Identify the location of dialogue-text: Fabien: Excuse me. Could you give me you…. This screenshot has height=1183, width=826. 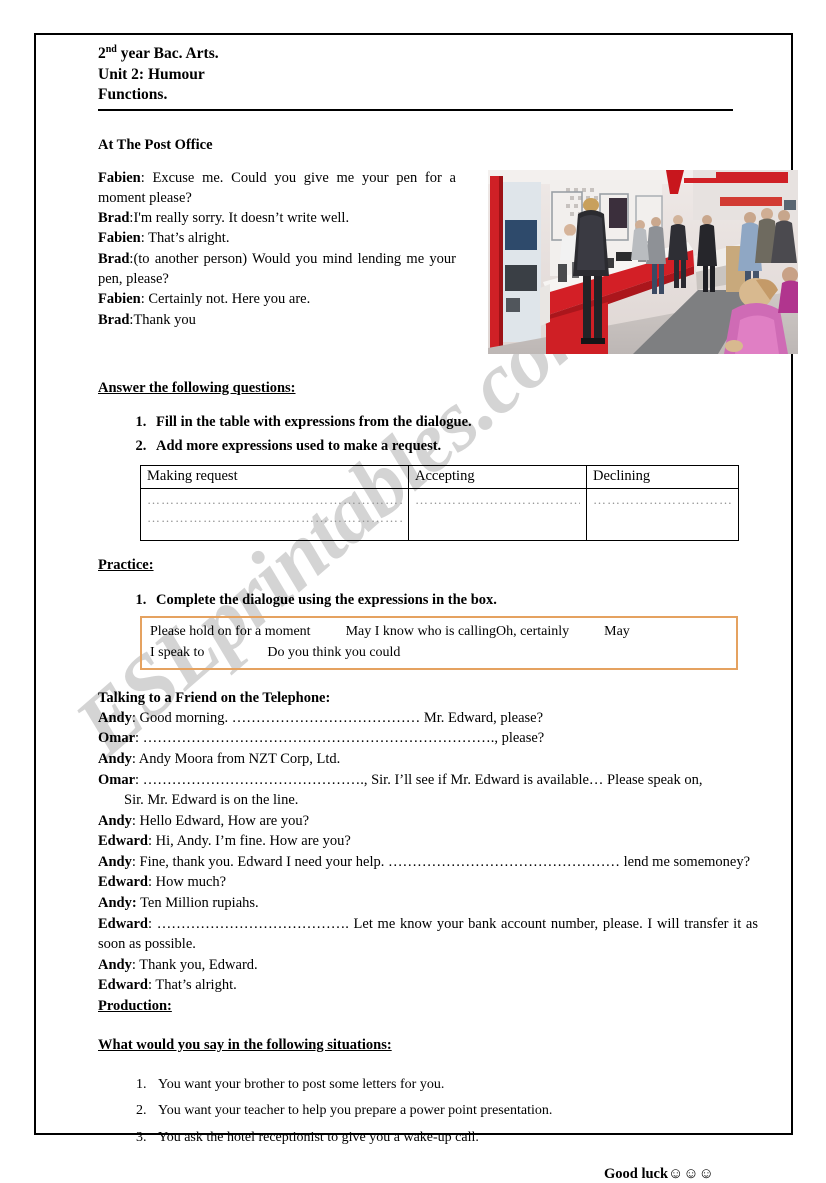
(277, 249).